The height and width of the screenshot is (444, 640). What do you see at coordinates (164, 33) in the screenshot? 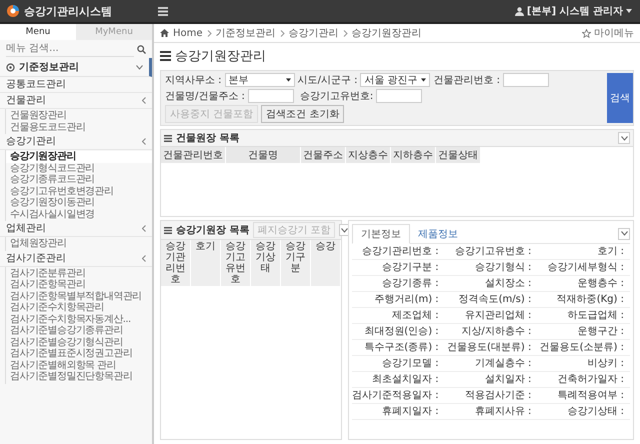
I see `home-icon` at bounding box center [164, 33].